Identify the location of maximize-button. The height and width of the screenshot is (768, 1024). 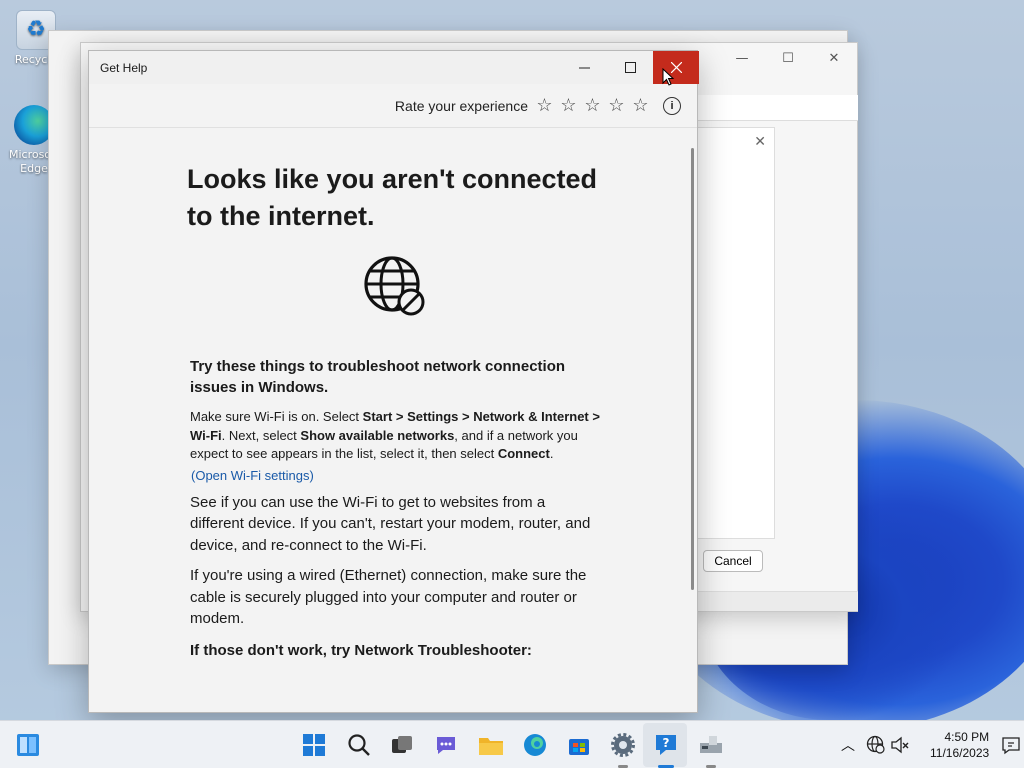
(630, 67).